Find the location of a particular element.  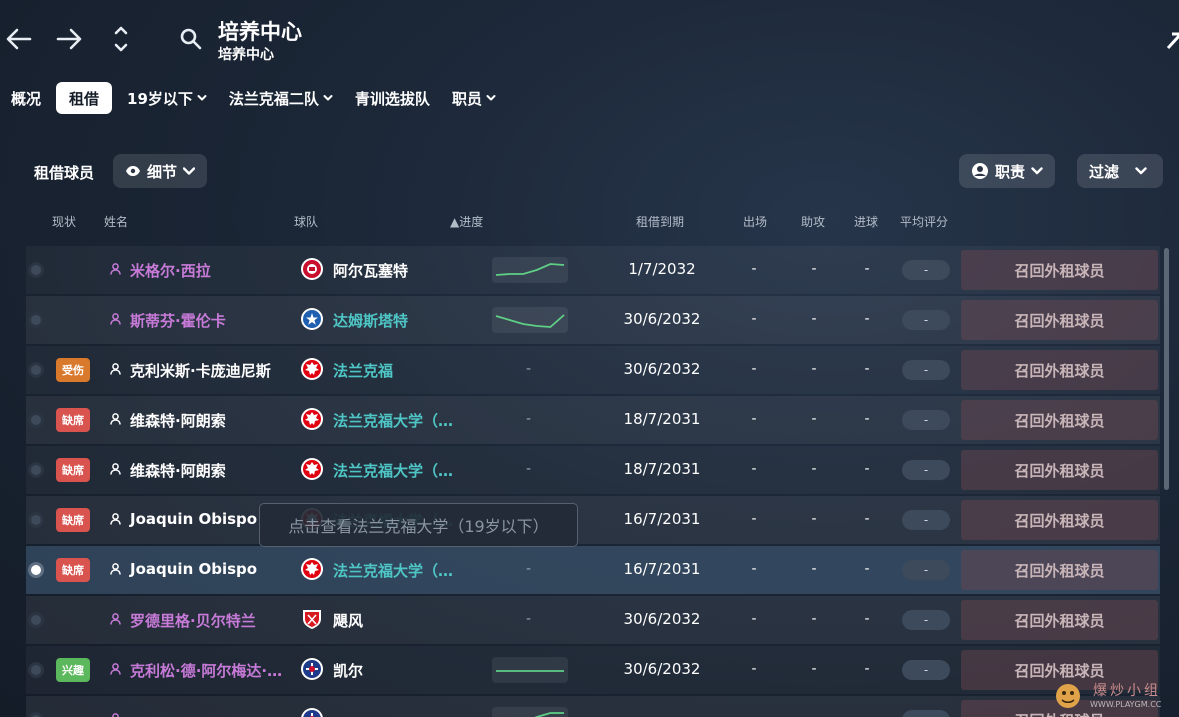

club-name: 飓风 is located at coordinates (348, 620).